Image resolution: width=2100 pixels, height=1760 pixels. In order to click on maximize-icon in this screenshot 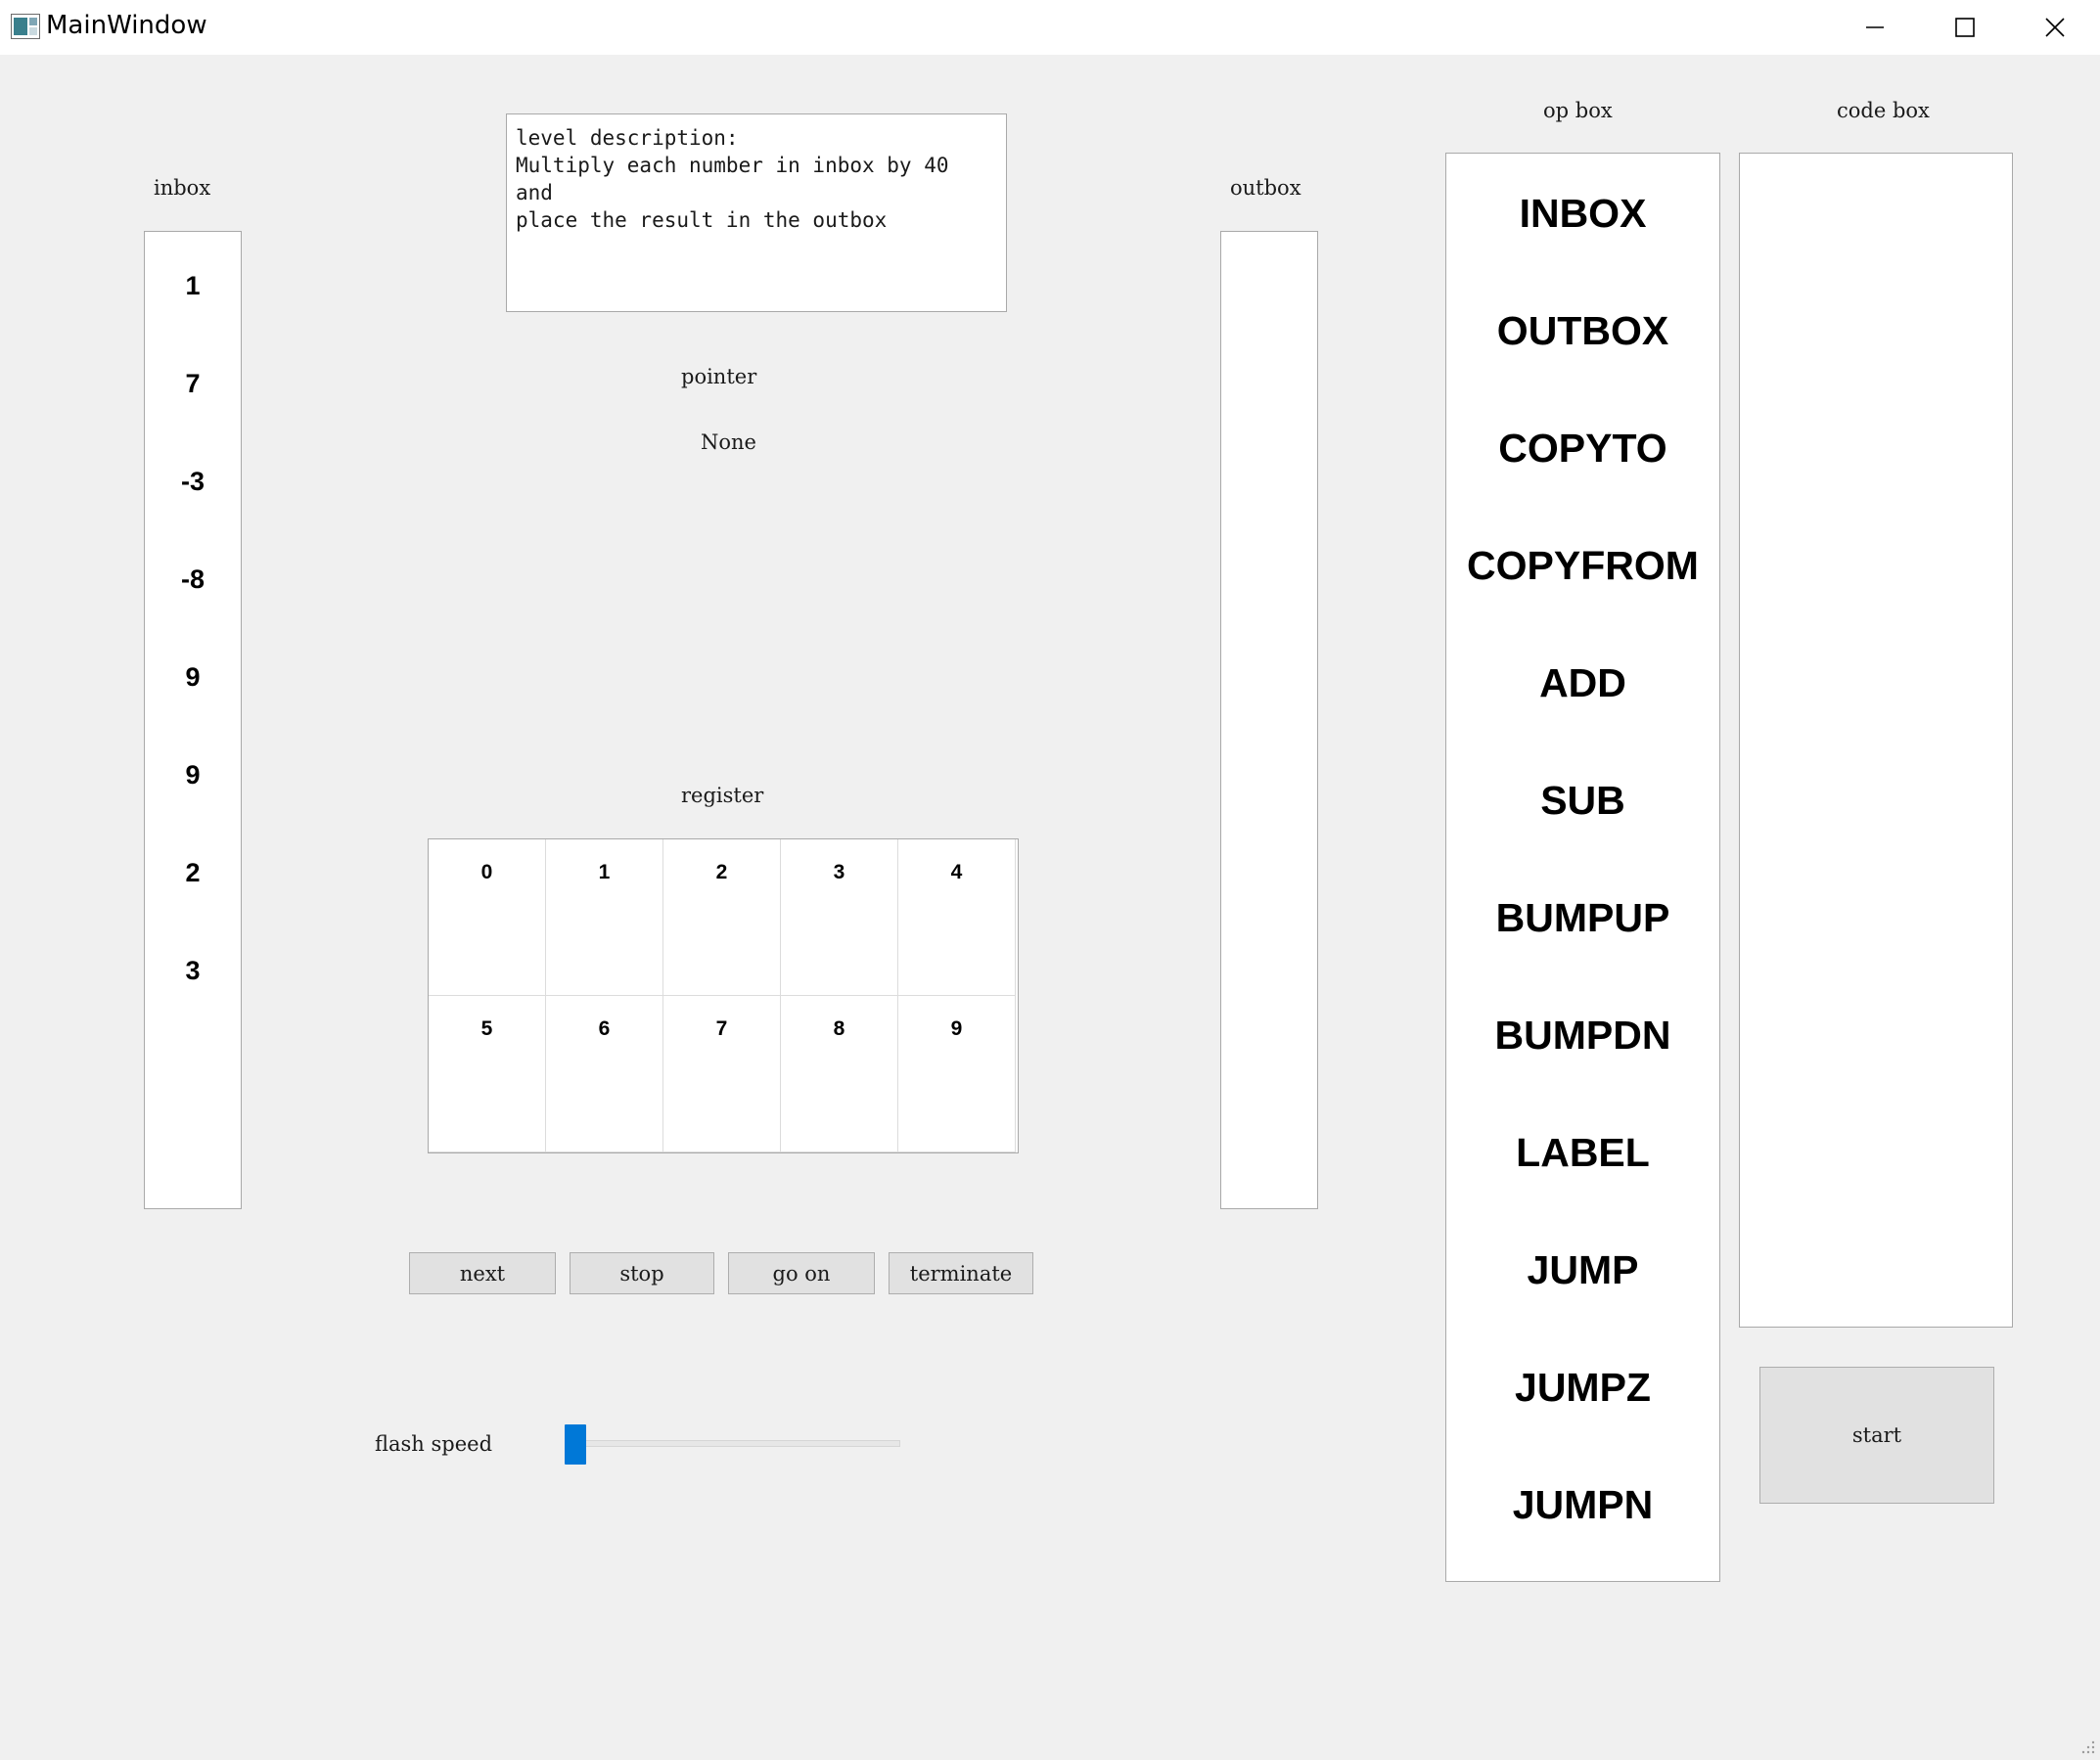, I will do `click(1965, 27)`.